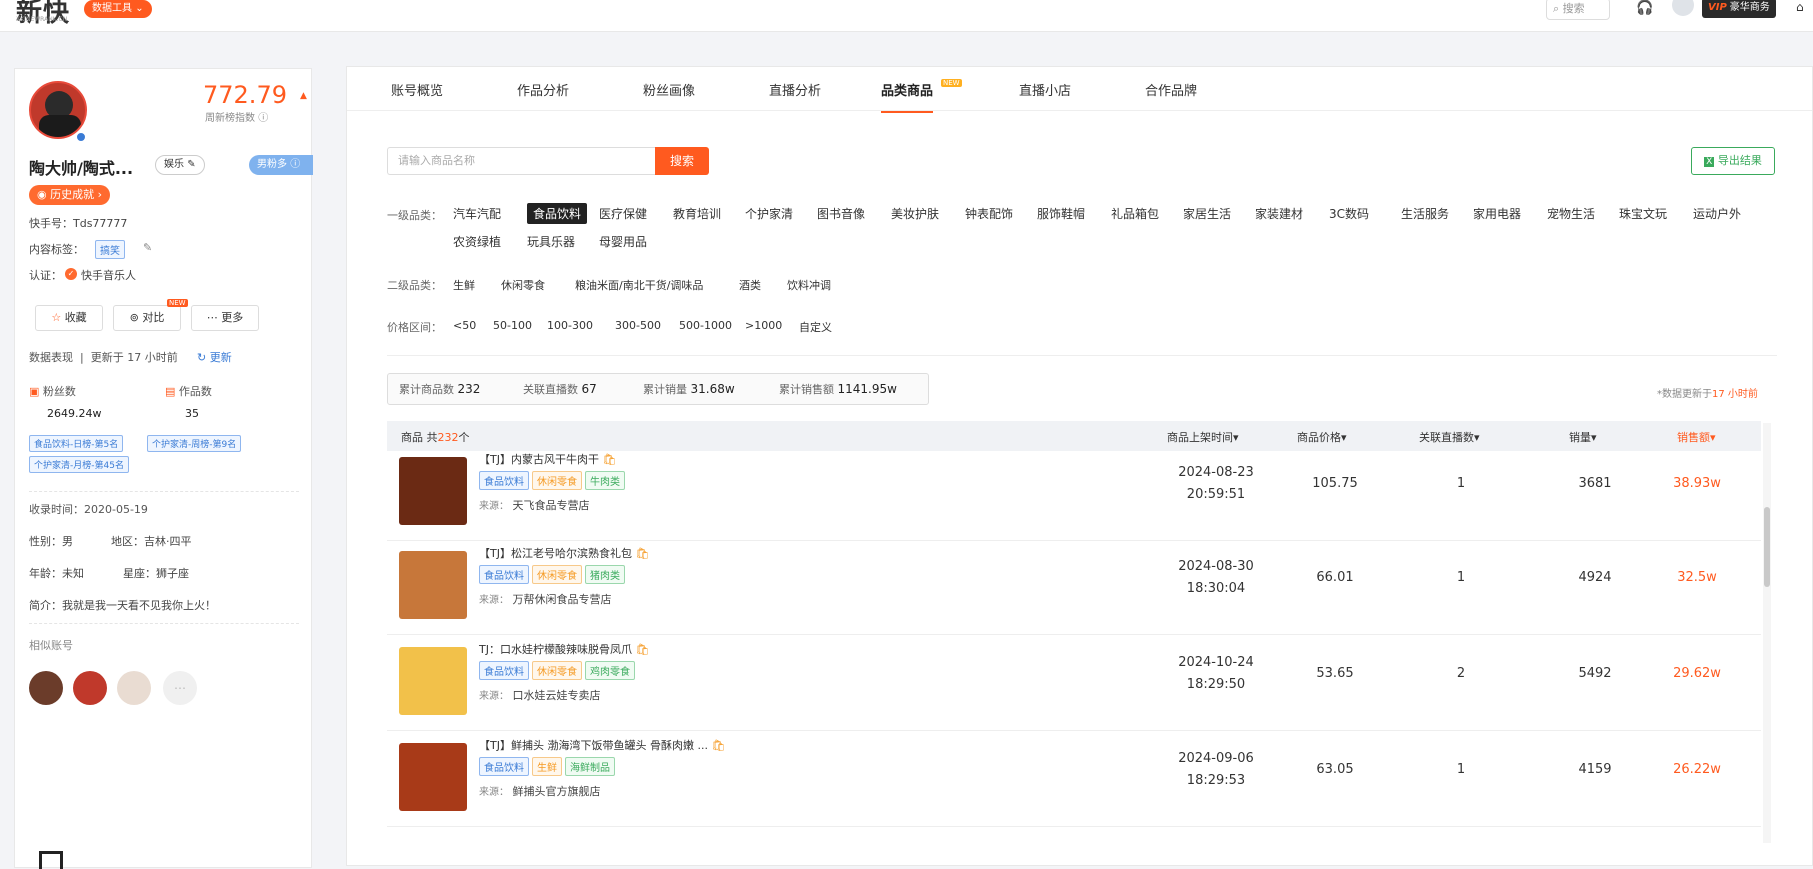 The height and width of the screenshot is (869, 1813). I want to click on scrollbar, so click(1767, 633).